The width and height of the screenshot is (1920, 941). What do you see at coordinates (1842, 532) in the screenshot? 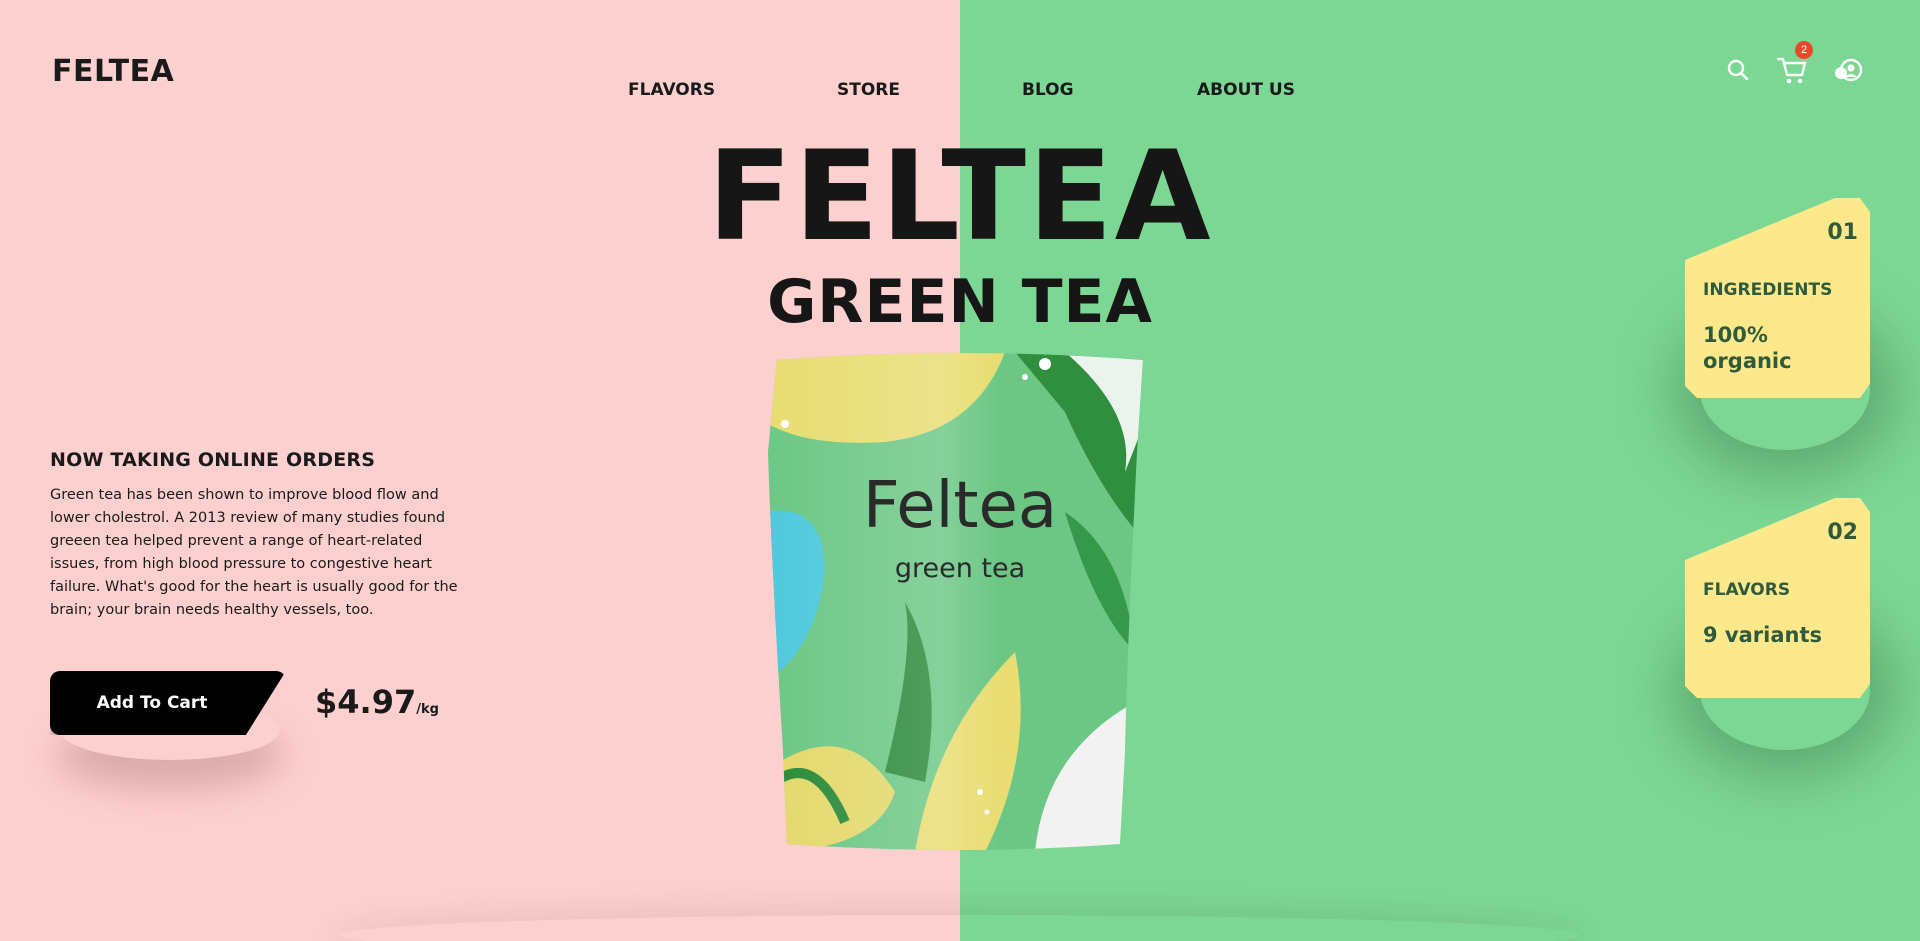
I see `card-number: 02` at bounding box center [1842, 532].